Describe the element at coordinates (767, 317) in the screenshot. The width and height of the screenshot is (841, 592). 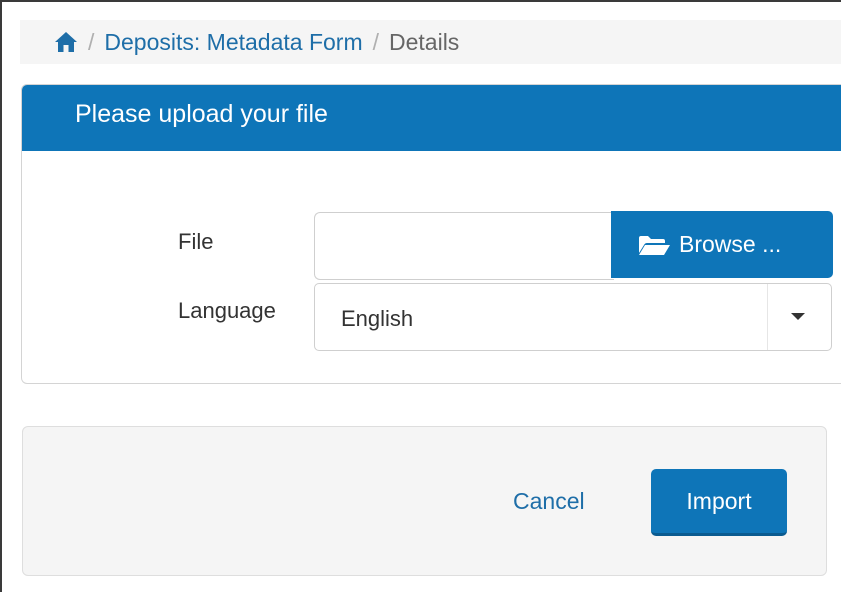
I see `select-divider` at that location.